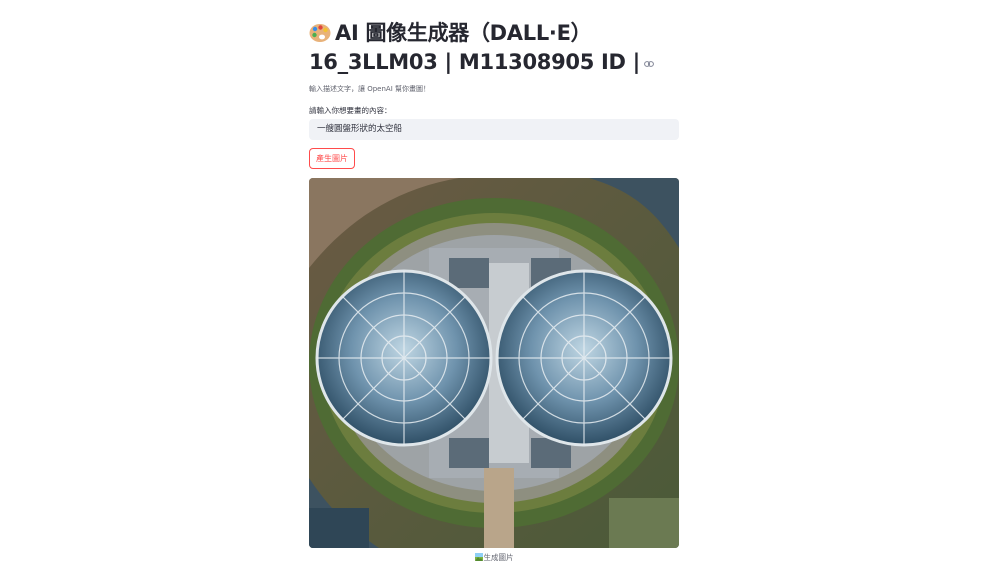 The width and height of the screenshot is (1000, 563). I want to click on prompt-input: 一艘圓盤形狀的太空船, so click(494, 129).